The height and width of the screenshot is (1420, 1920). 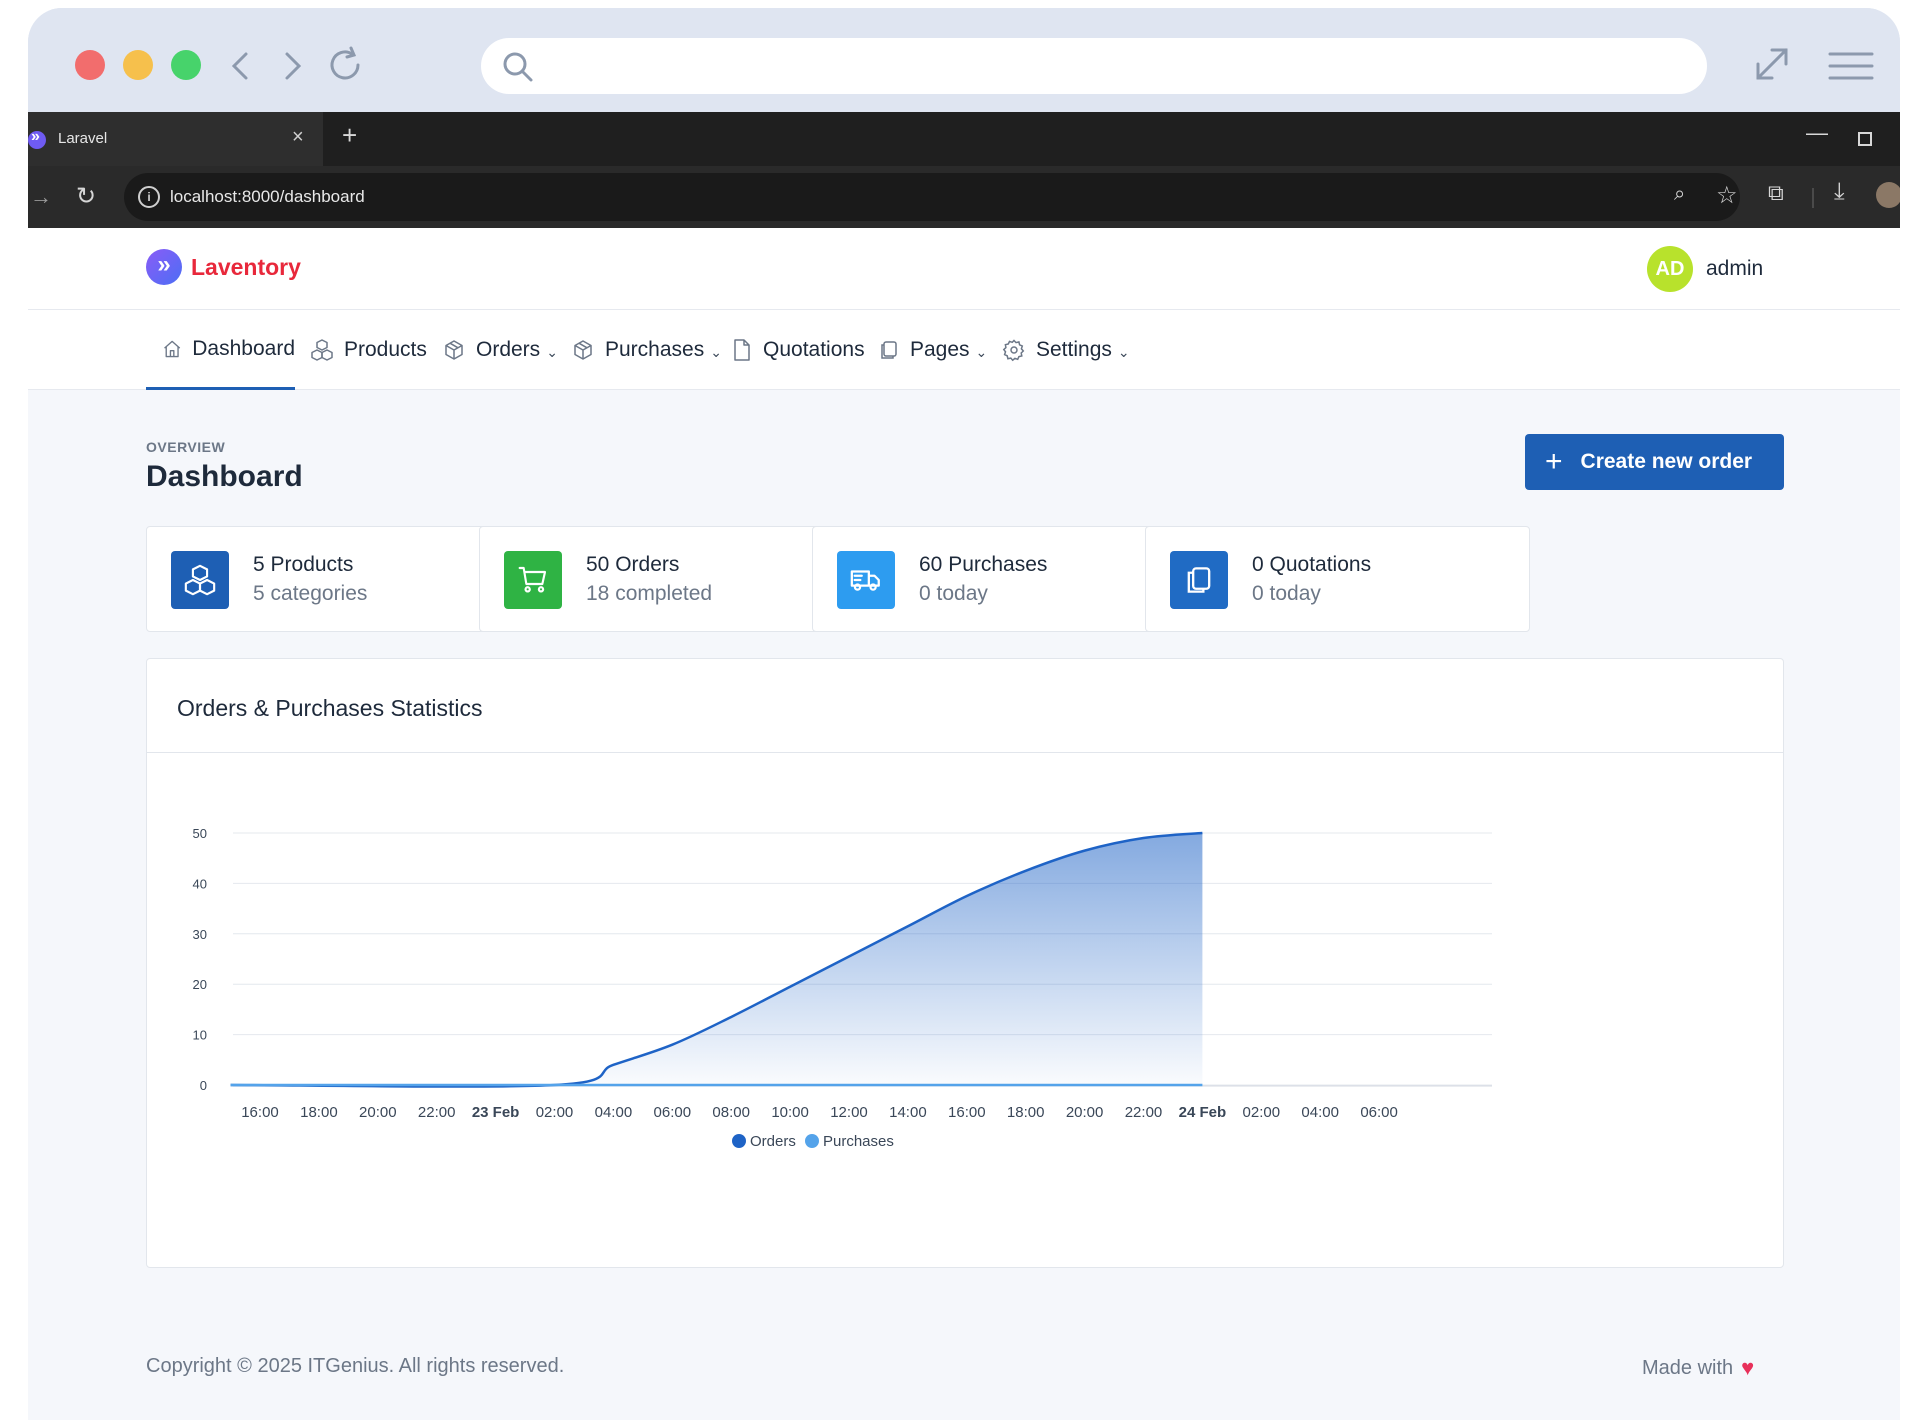 I want to click on forward-arrow-icon, so click(x=292, y=66).